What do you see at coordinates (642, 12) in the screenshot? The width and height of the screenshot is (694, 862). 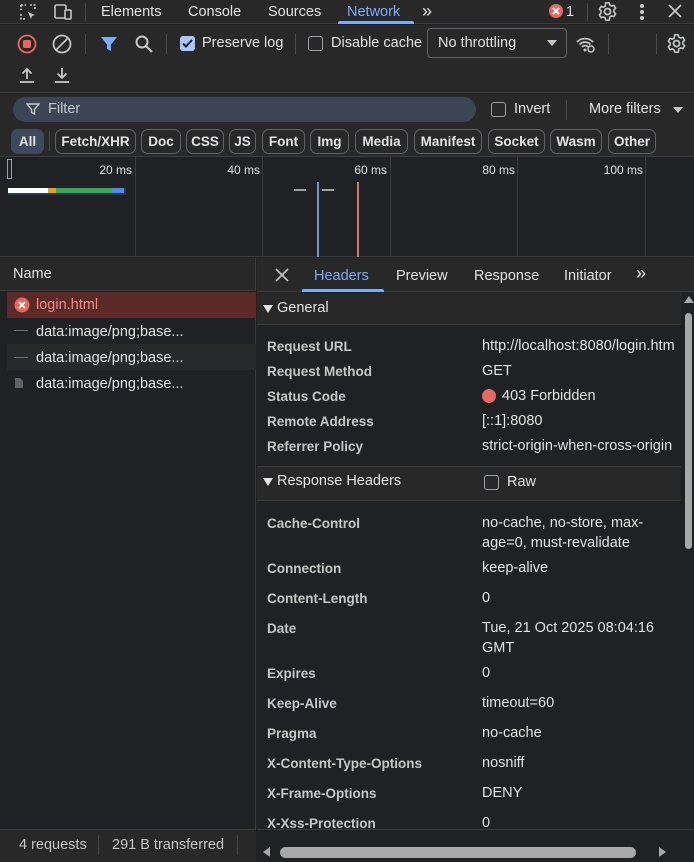 I see `more-options-icon` at bounding box center [642, 12].